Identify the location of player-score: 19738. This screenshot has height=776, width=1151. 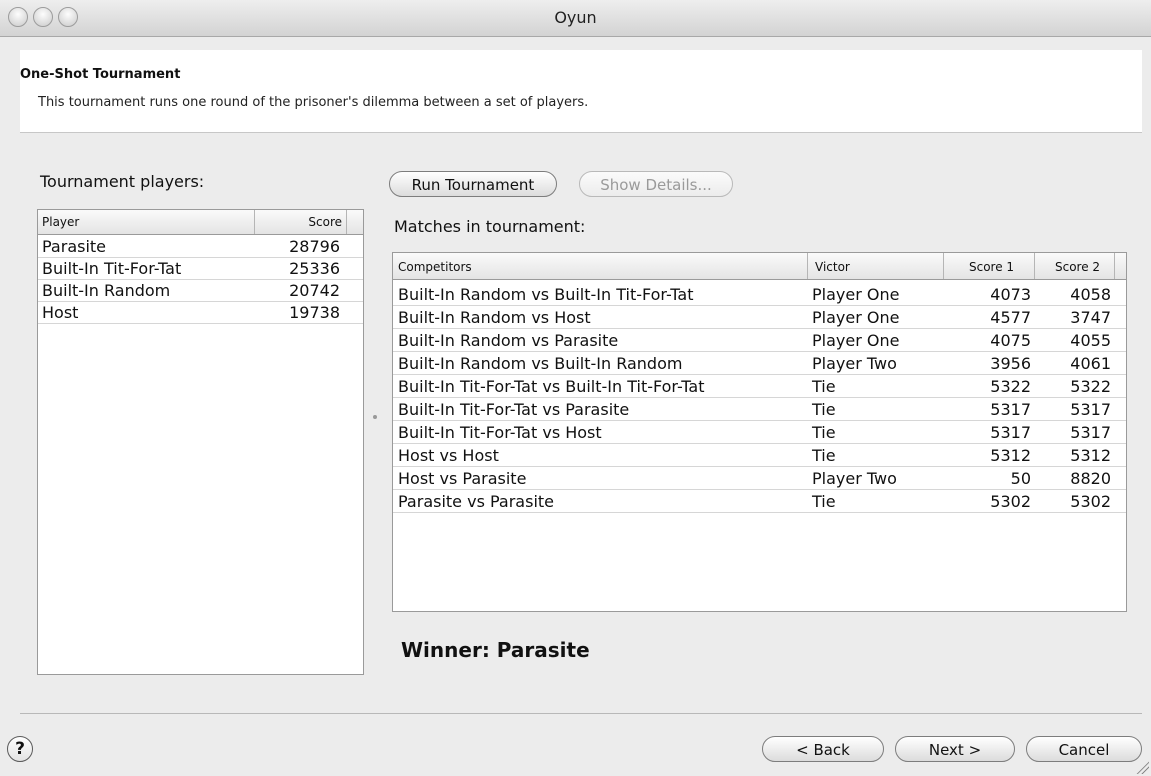
(314, 312).